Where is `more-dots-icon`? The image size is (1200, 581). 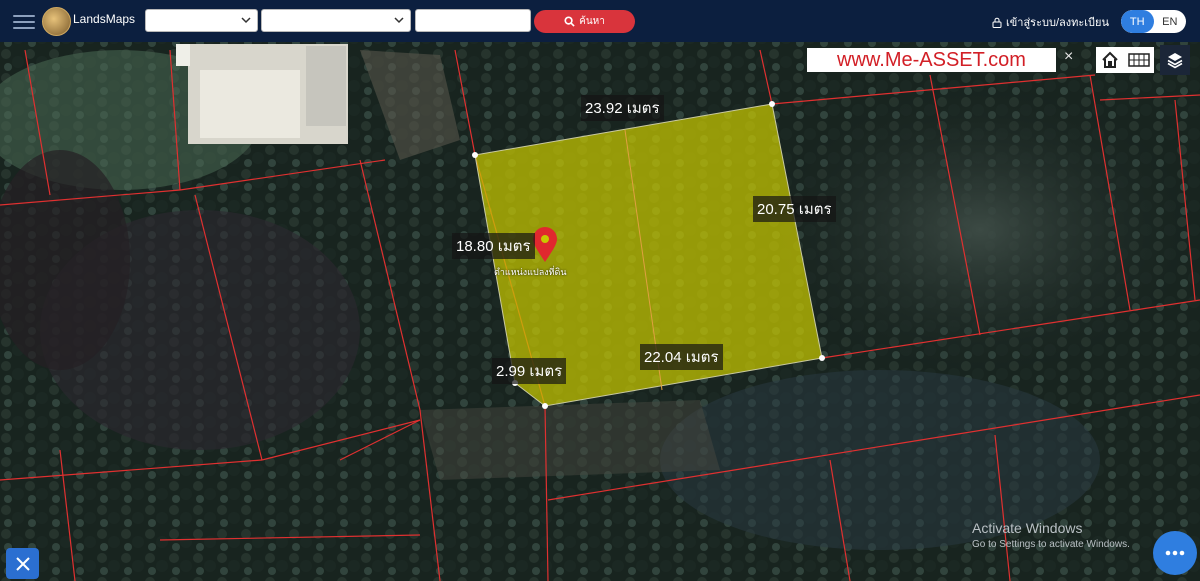 more-dots-icon is located at coordinates (1175, 553).